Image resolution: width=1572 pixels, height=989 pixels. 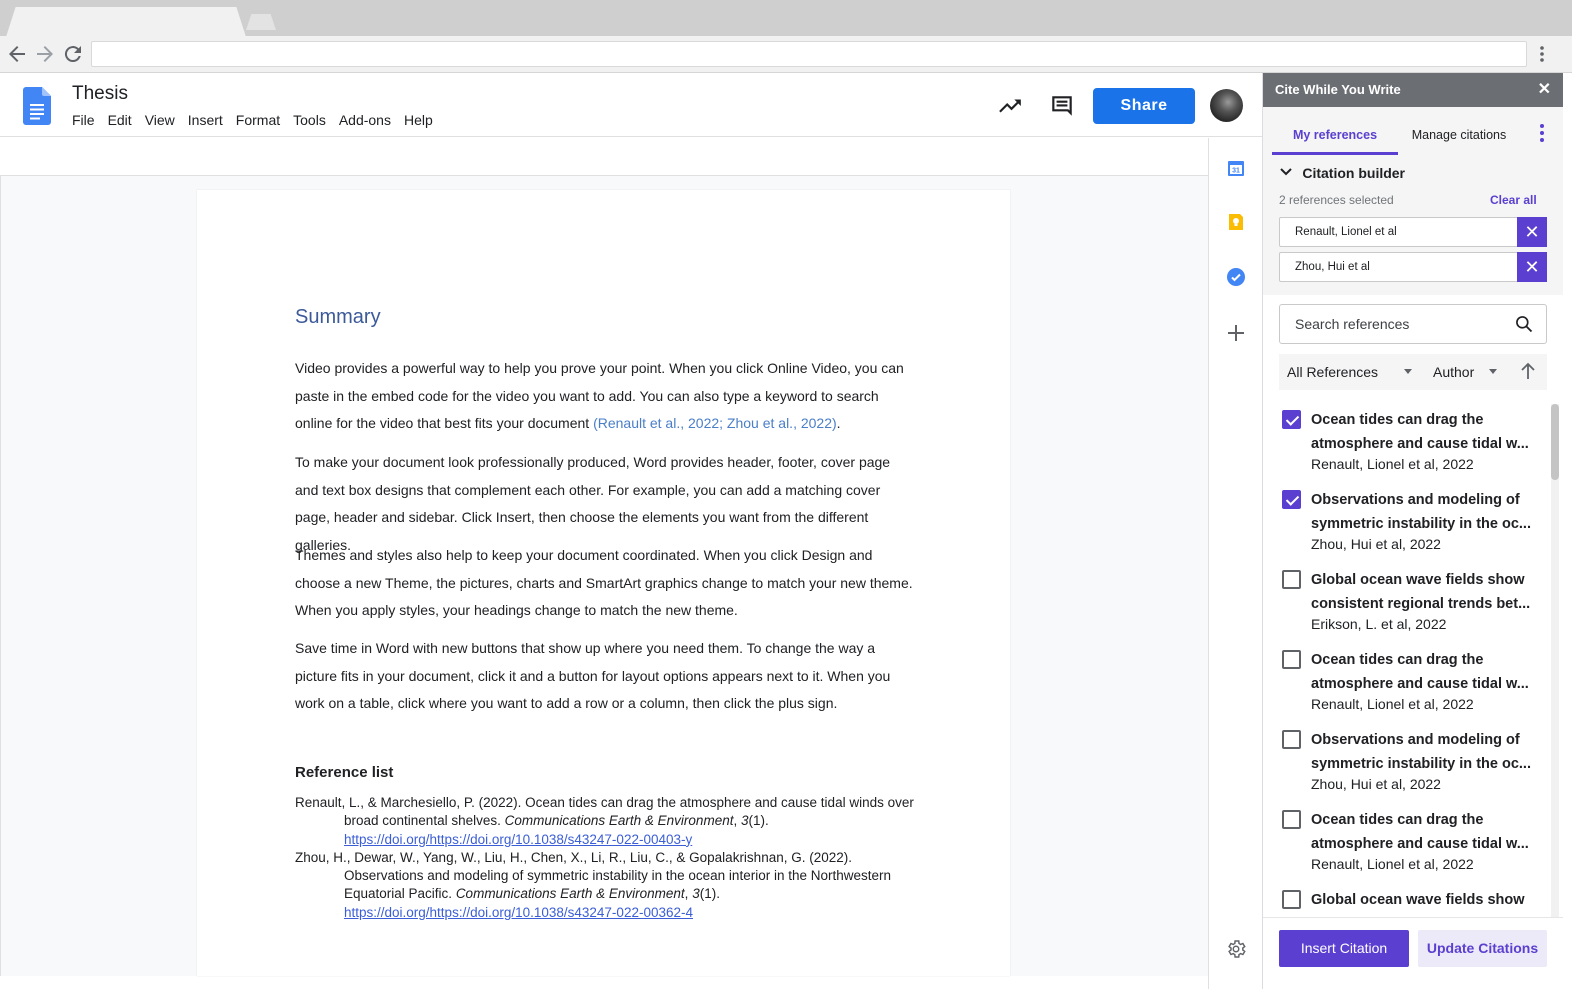 What do you see at coordinates (1144, 106) in the screenshot?
I see `share-button: Share` at bounding box center [1144, 106].